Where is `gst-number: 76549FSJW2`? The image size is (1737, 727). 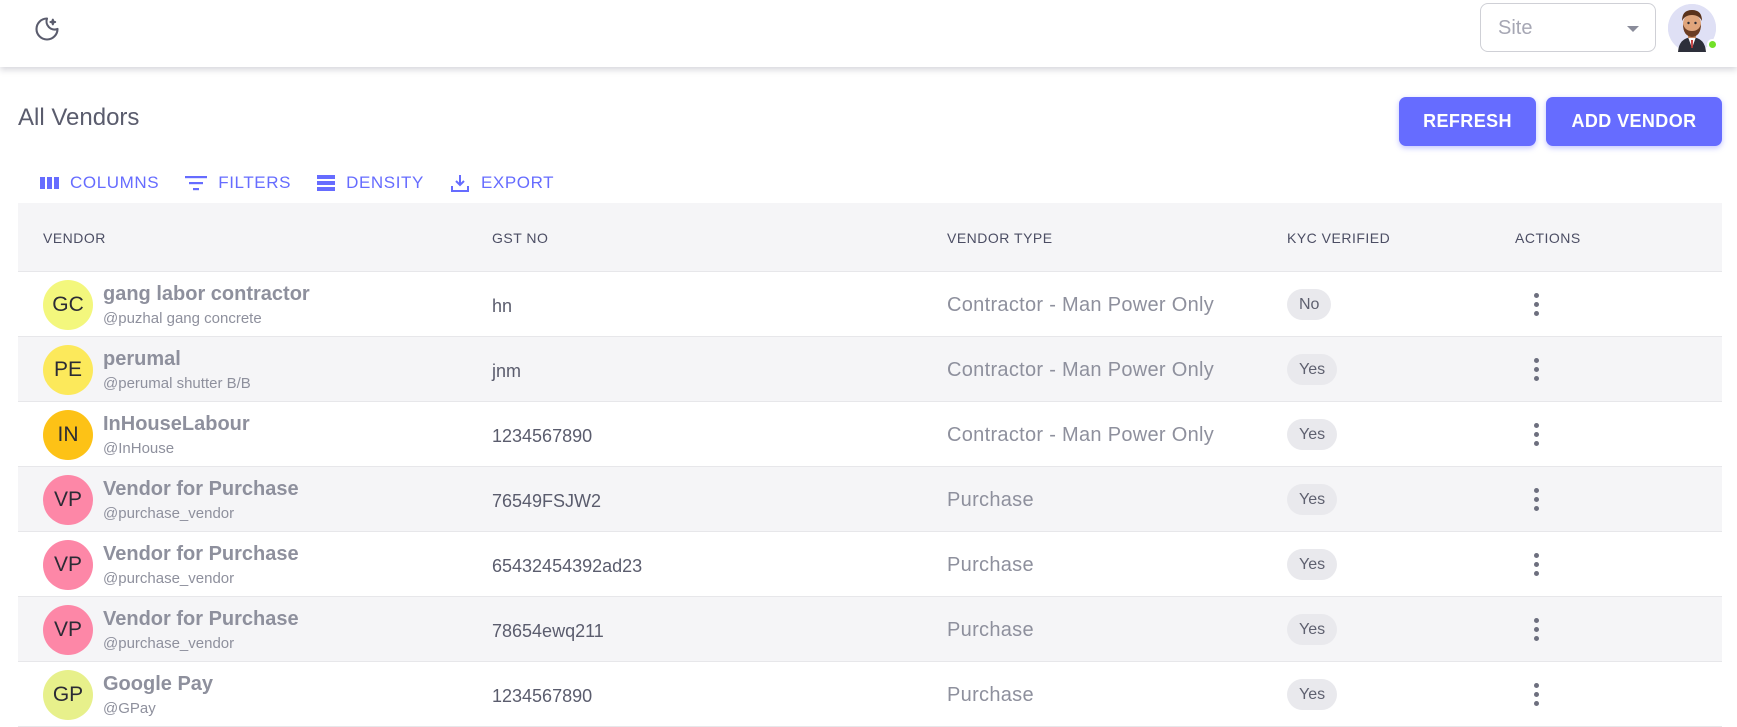
gst-number: 76549FSJW2 is located at coordinates (547, 501).